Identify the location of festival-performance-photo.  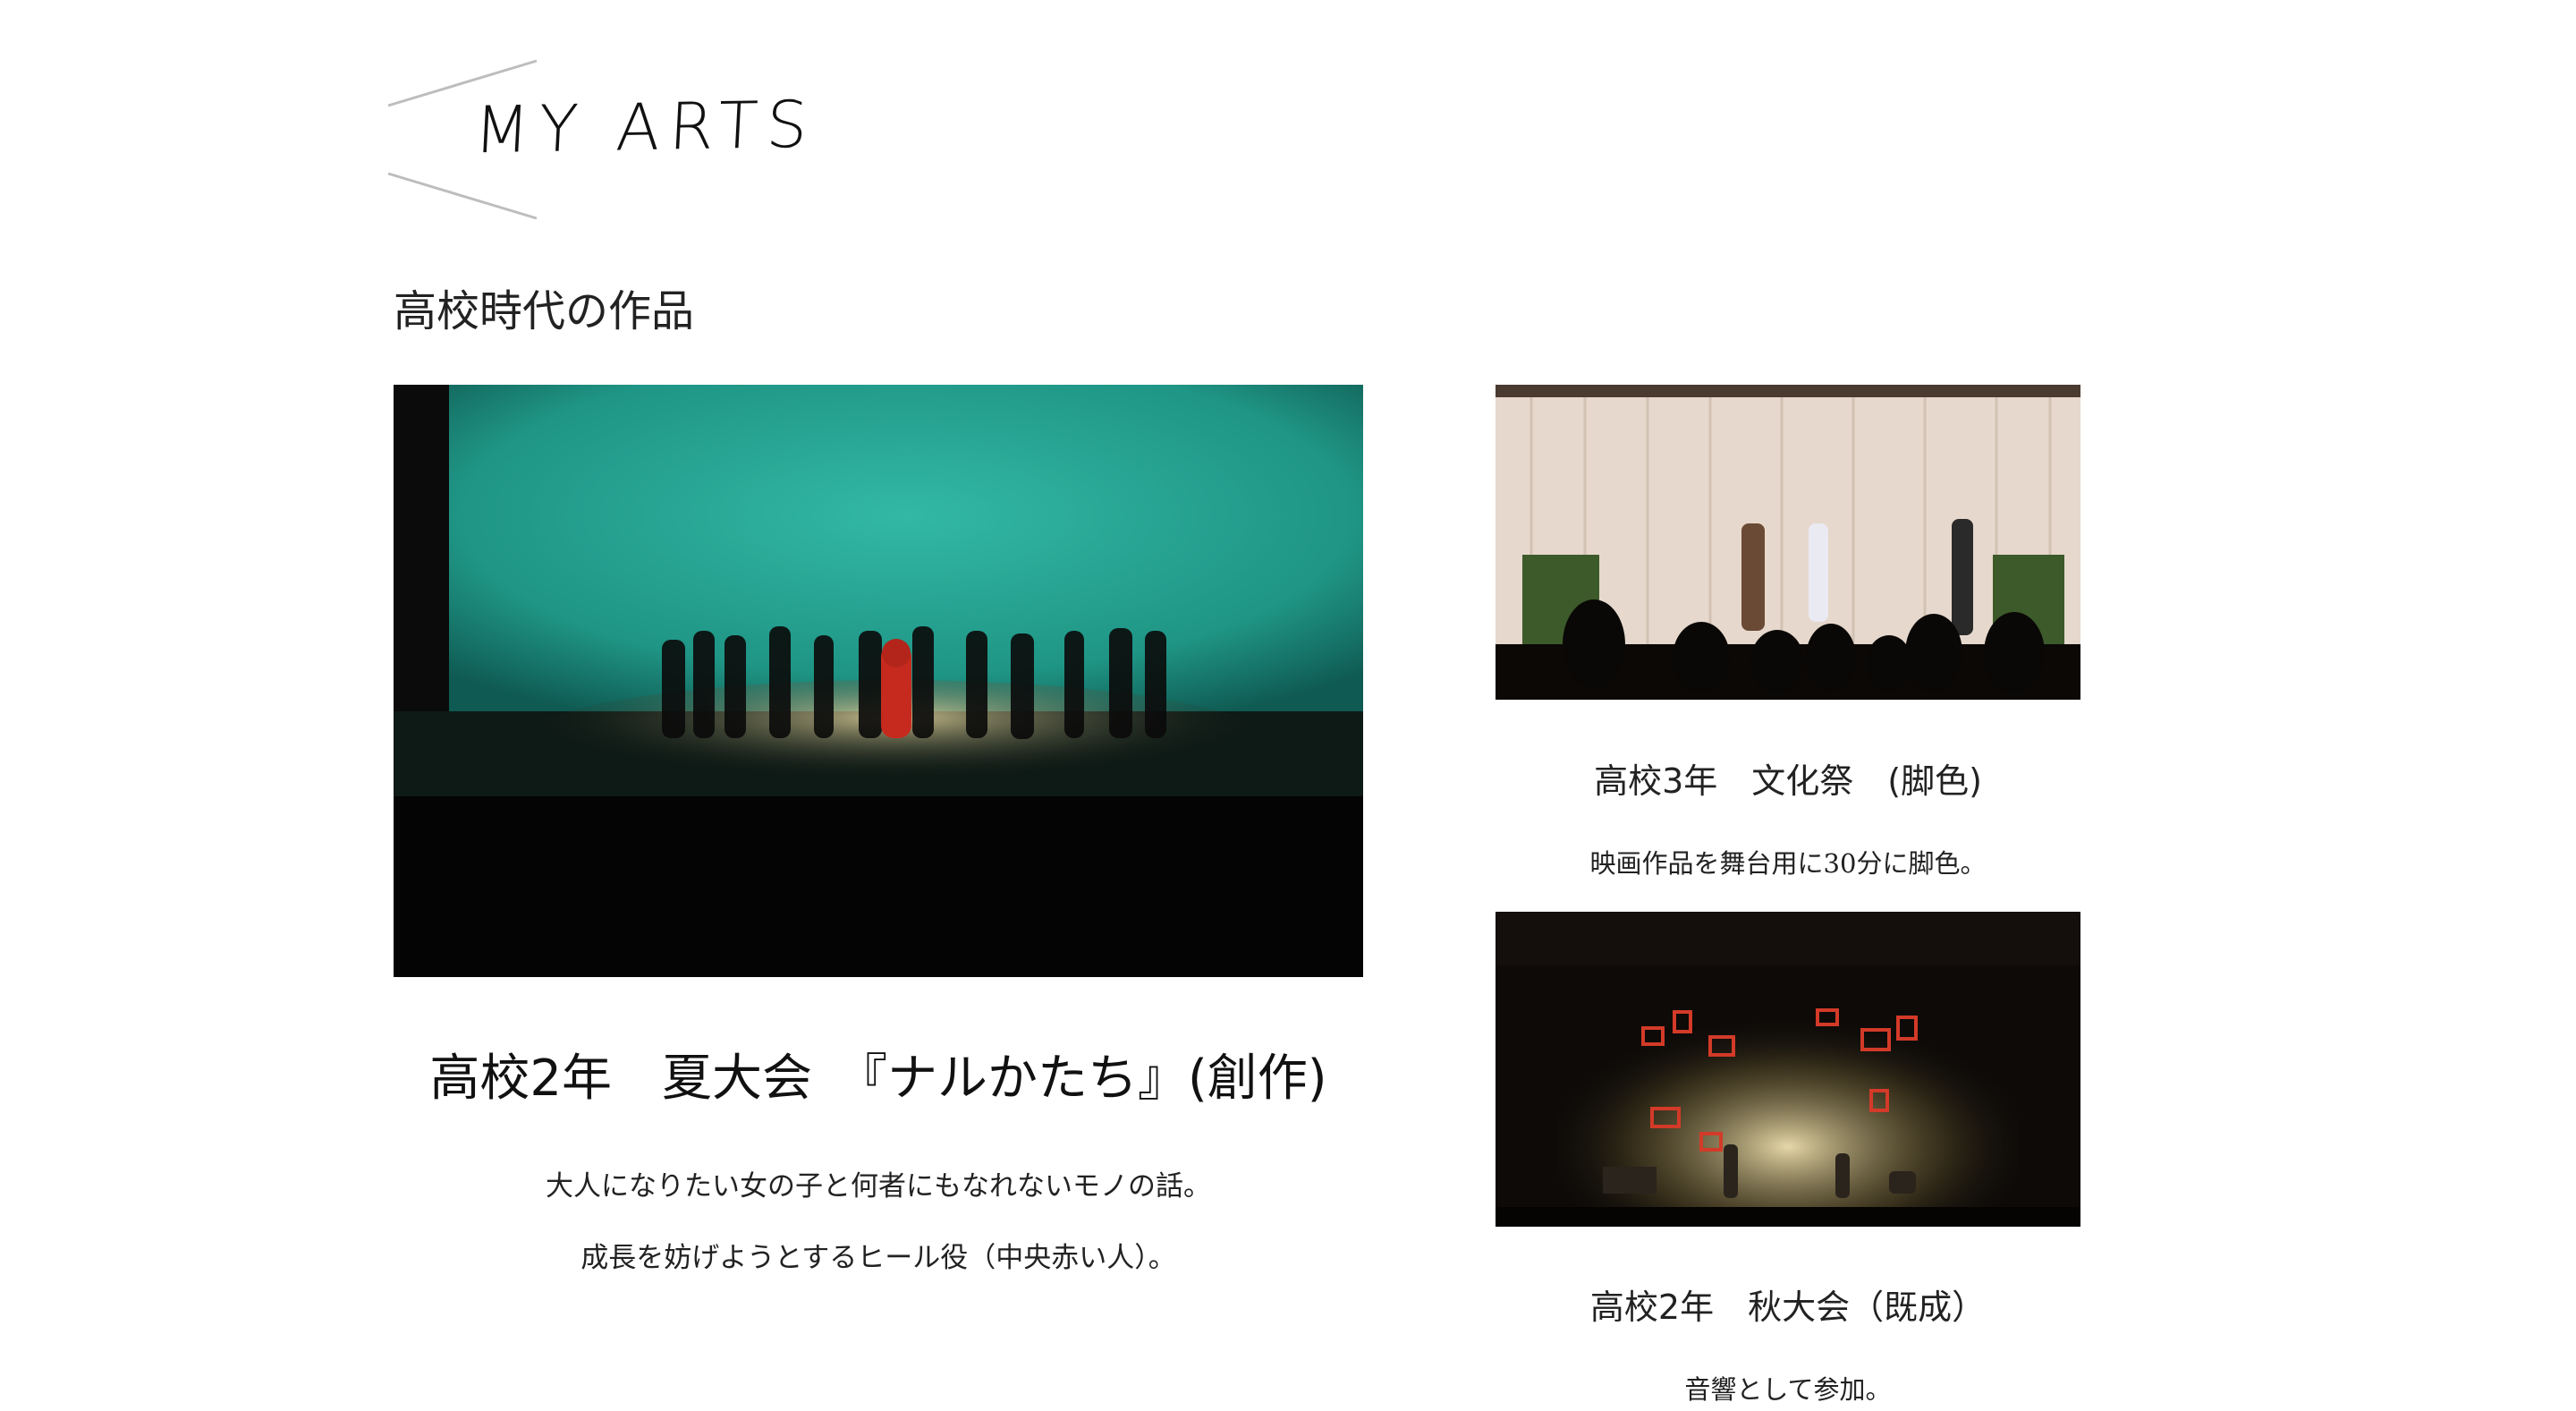
(1788, 542).